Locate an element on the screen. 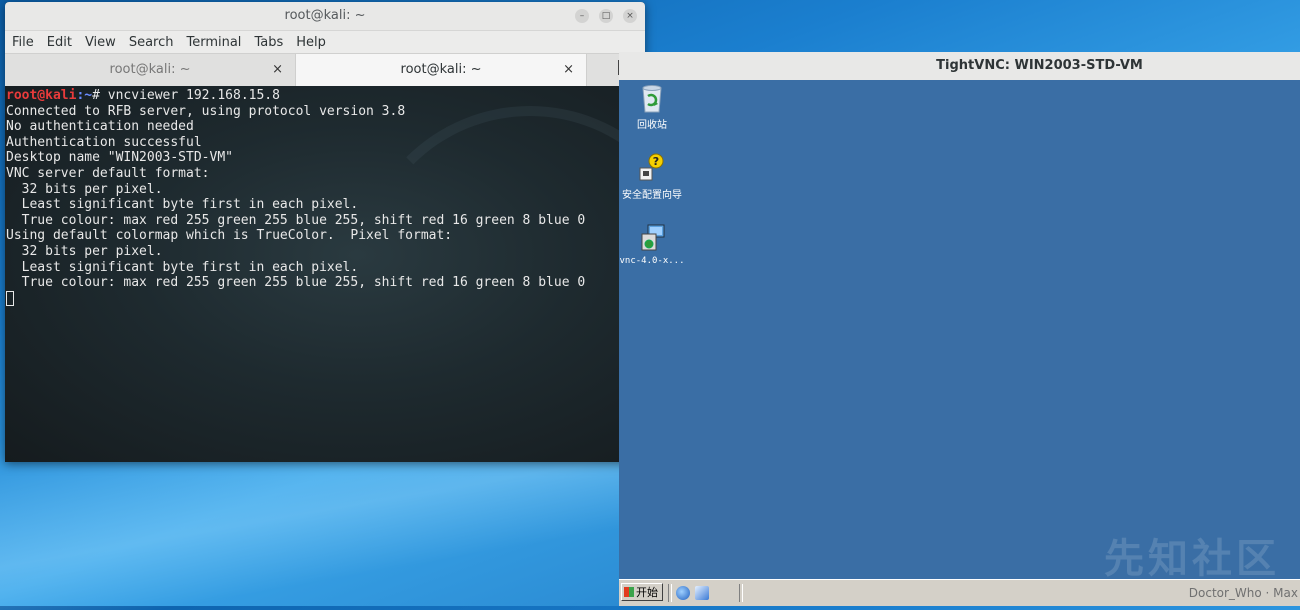 The image size is (1300, 610). terminal-tab-1: root@kali: ~ × is located at coordinates (150, 70).